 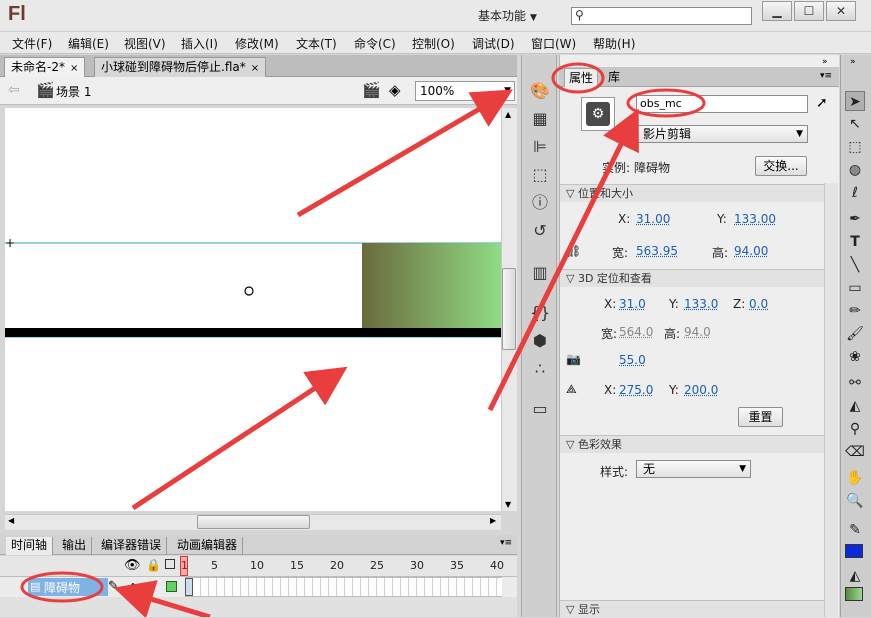 What do you see at coordinates (316, 43) in the screenshot?
I see `menu-text: 文本(T)` at bounding box center [316, 43].